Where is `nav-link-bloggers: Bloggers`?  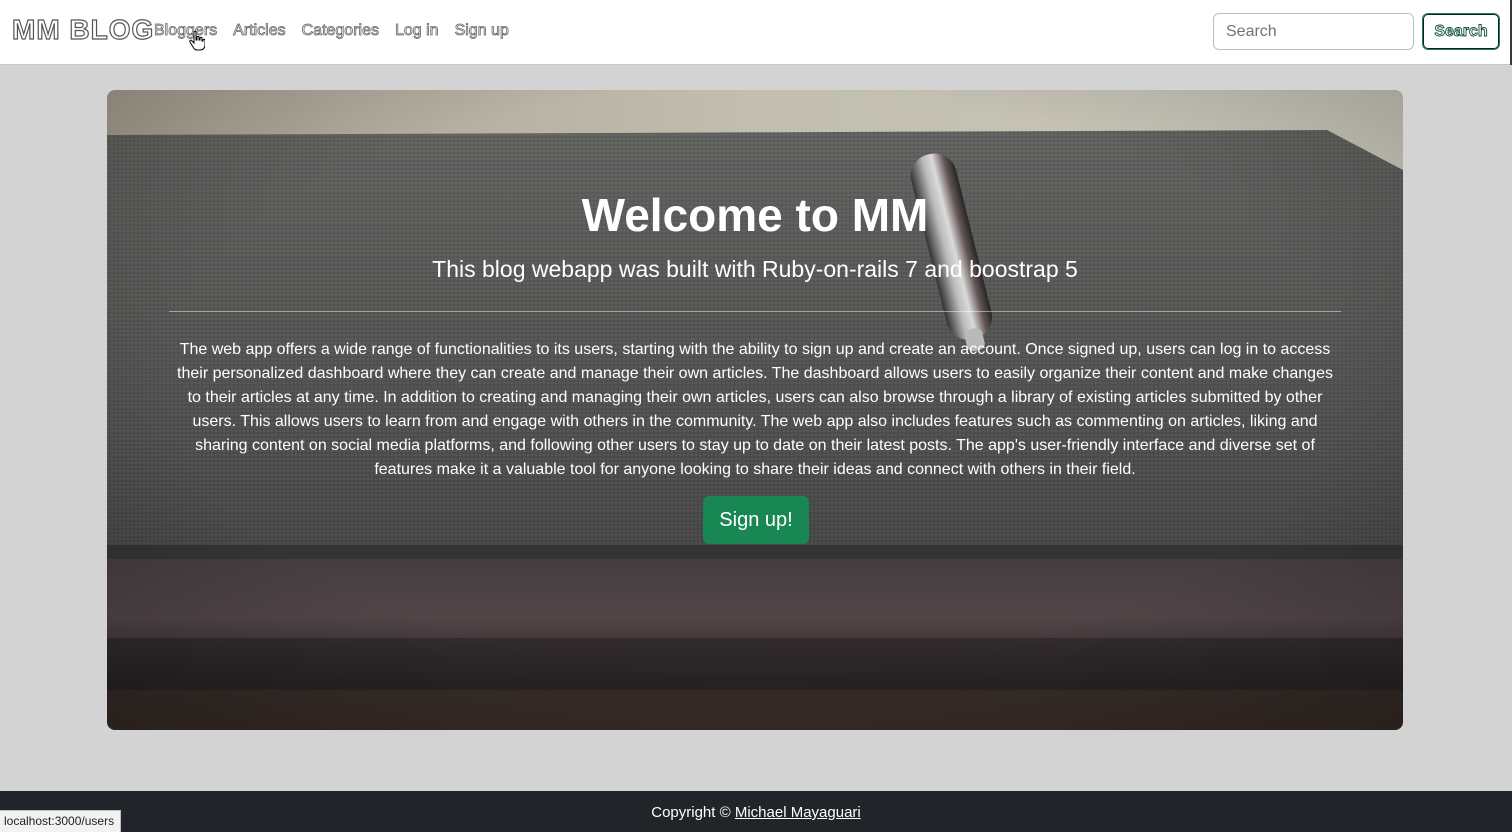 nav-link-bloggers: Bloggers is located at coordinates (186, 31).